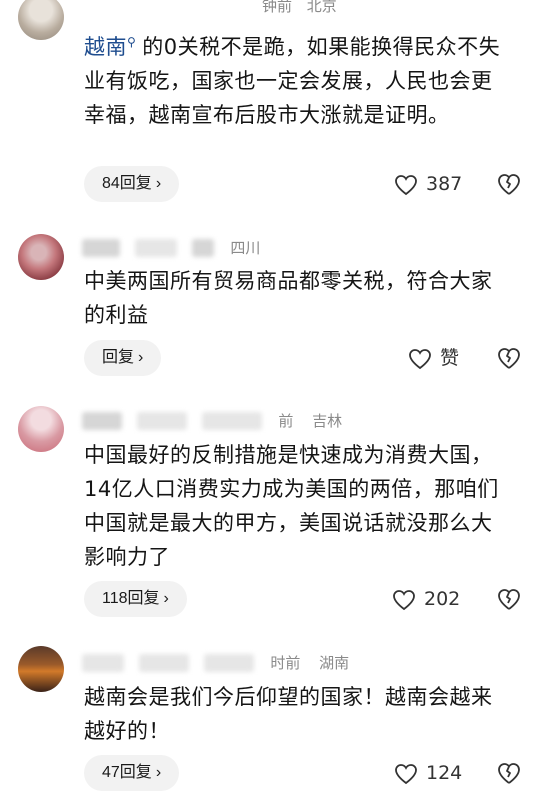 Image resolution: width=537 pixels, height=796 pixels. What do you see at coordinates (433, 358) in the screenshot?
I see `like-button: 赞` at bounding box center [433, 358].